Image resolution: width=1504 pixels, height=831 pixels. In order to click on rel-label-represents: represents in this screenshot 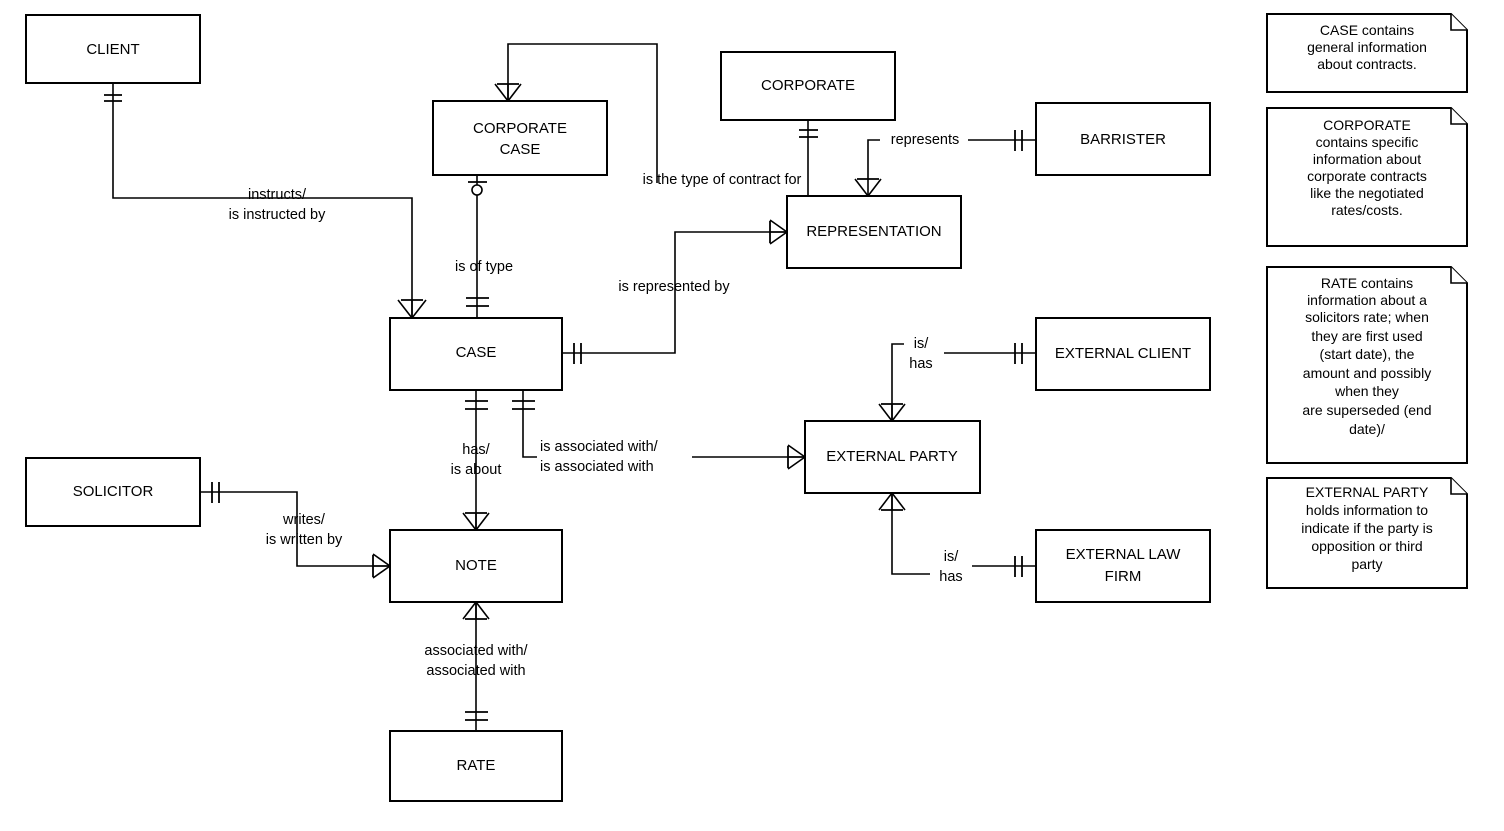, I will do `click(925, 140)`.